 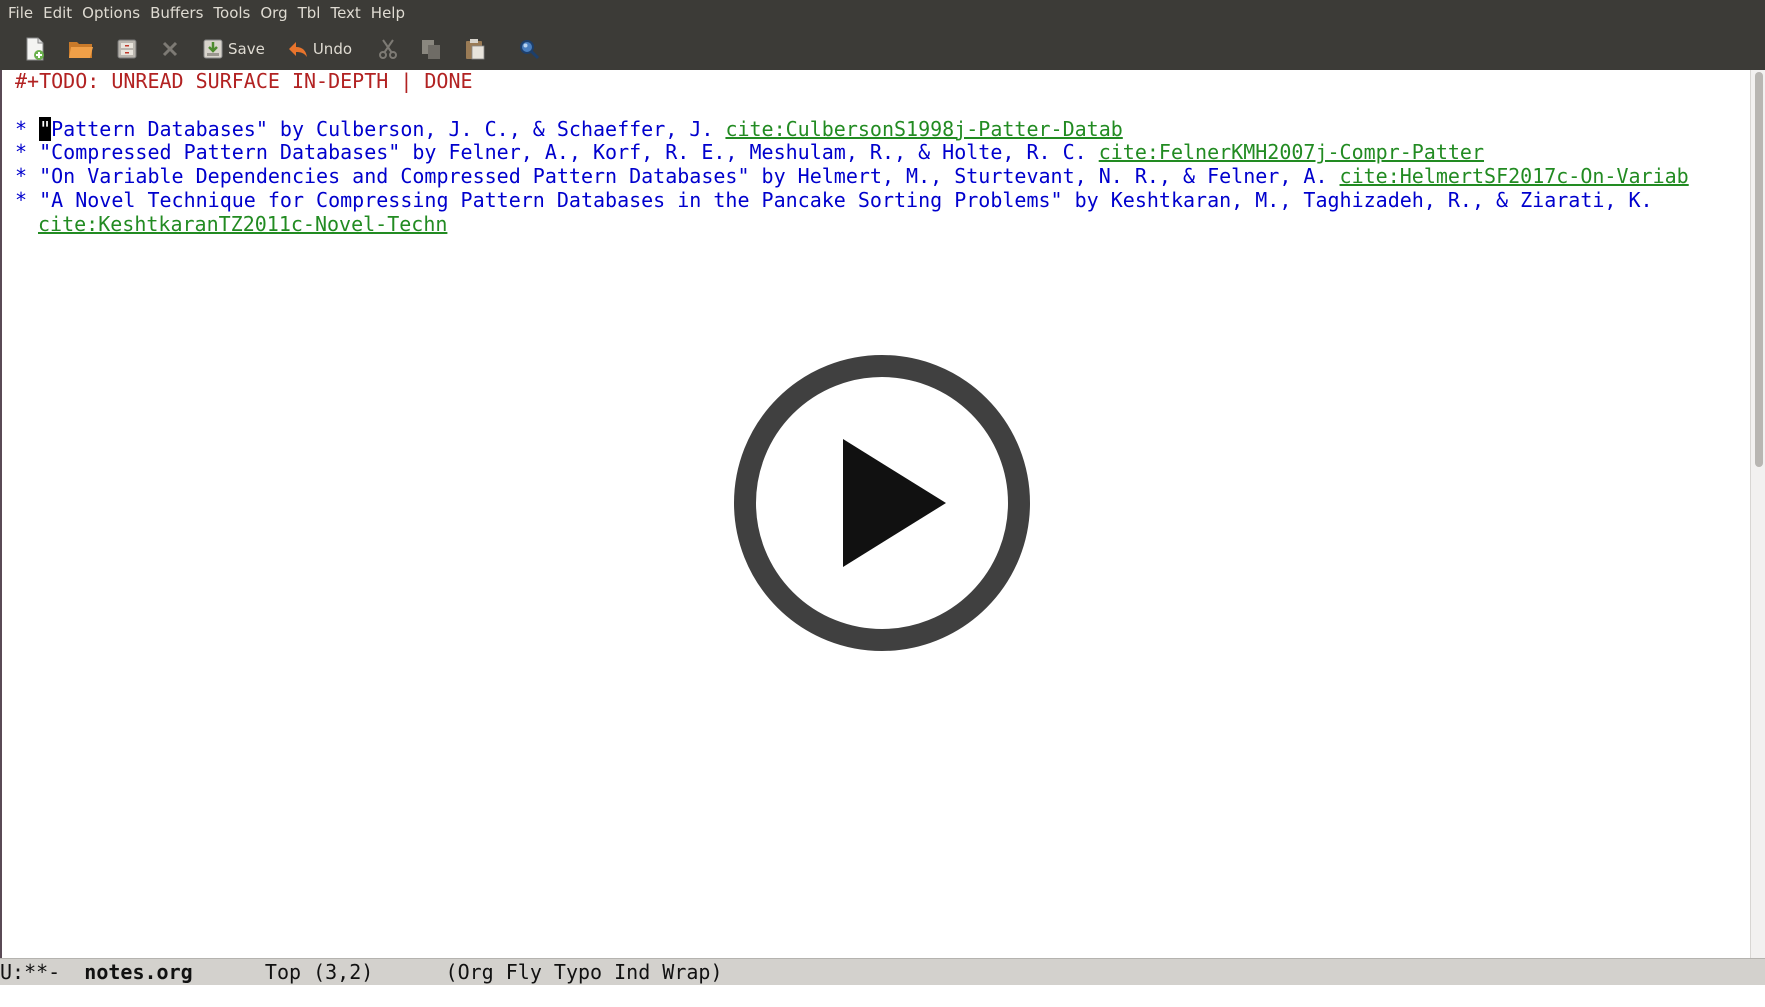 I want to click on org-heading-continuation: cite:KeshtkaranTZ2011c-Novel-Techn, so click(x=880, y=224).